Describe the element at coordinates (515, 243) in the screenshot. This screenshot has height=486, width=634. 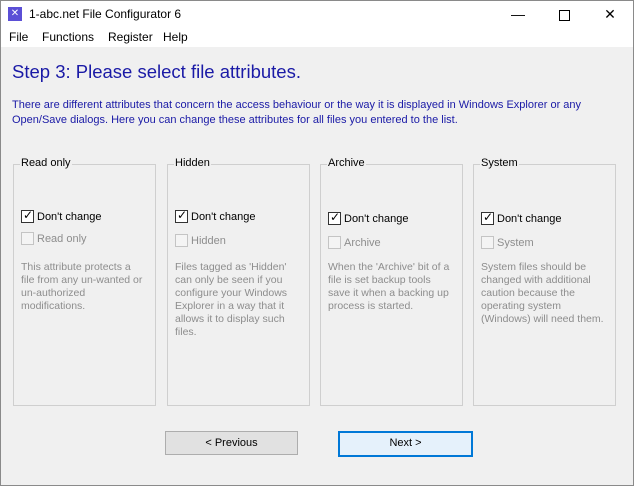
I see `checkbox-label: System` at that location.